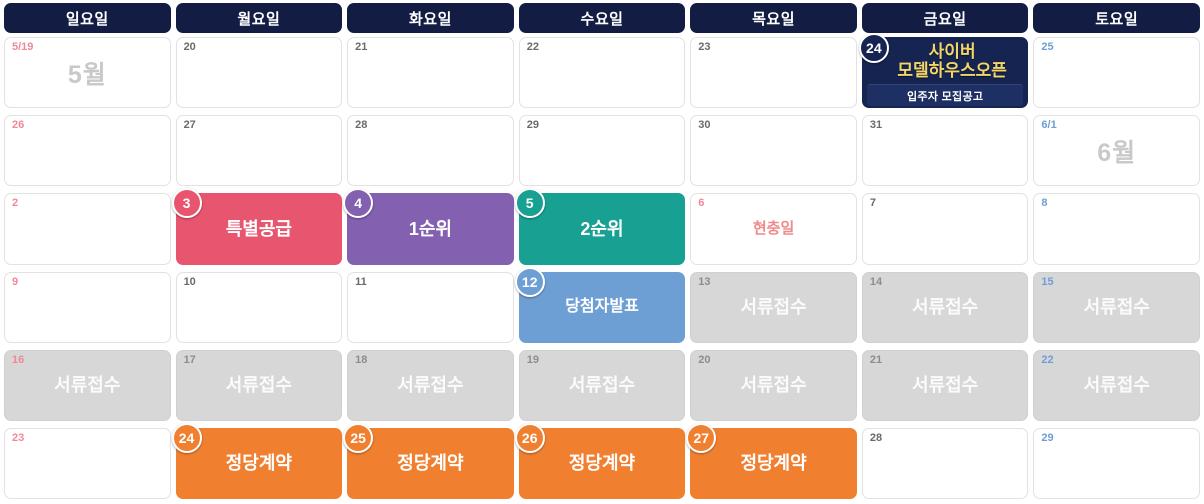  I want to click on day-cell: 6/1 6월, so click(1116, 151).